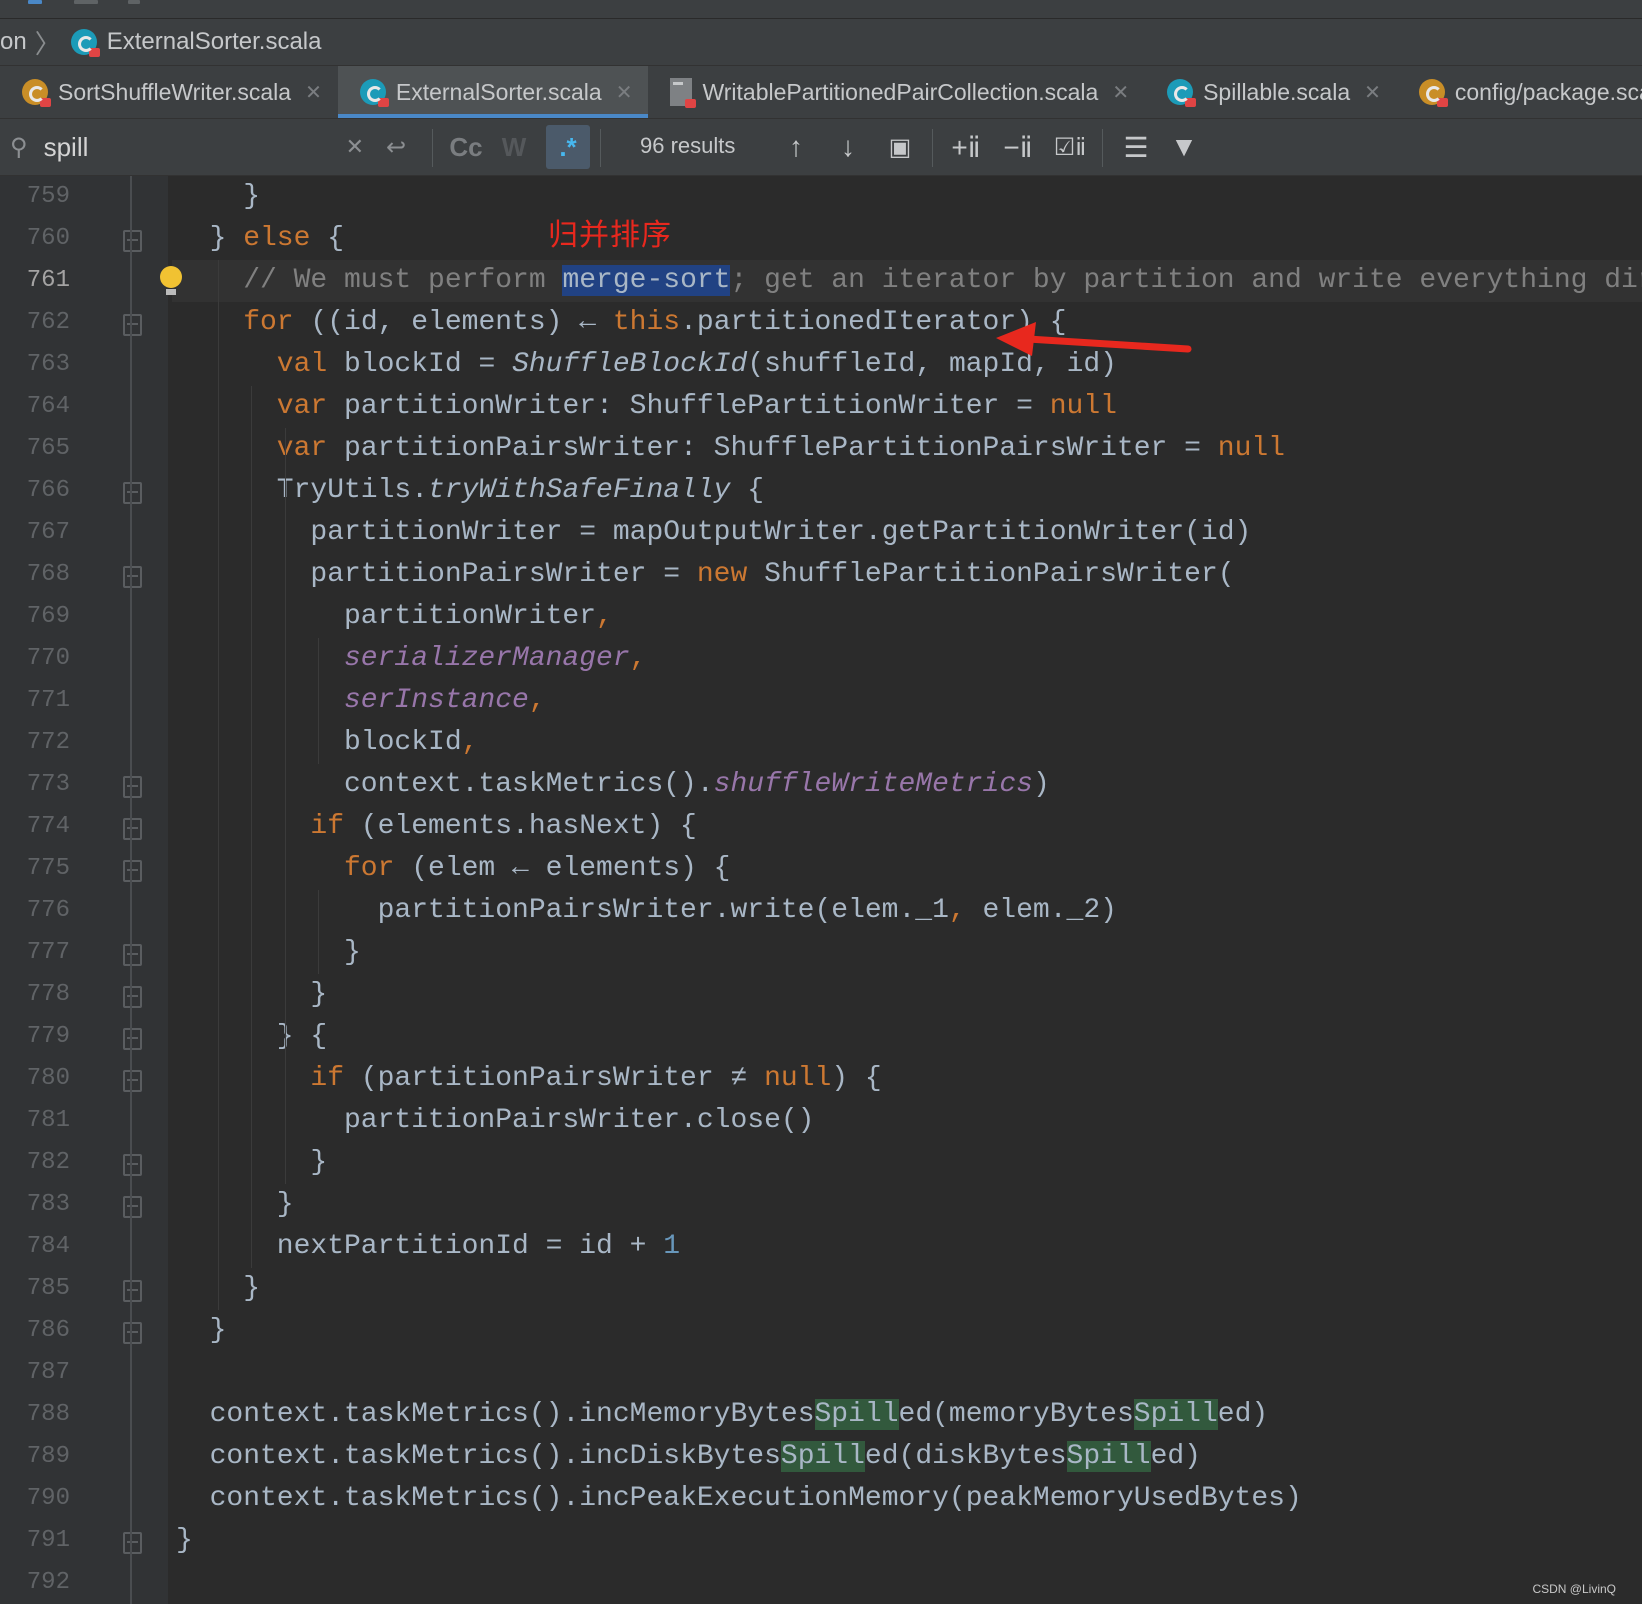  Describe the element at coordinates (396, 147) in the screenshot. I see `new-line-icon: ↩` at that location.